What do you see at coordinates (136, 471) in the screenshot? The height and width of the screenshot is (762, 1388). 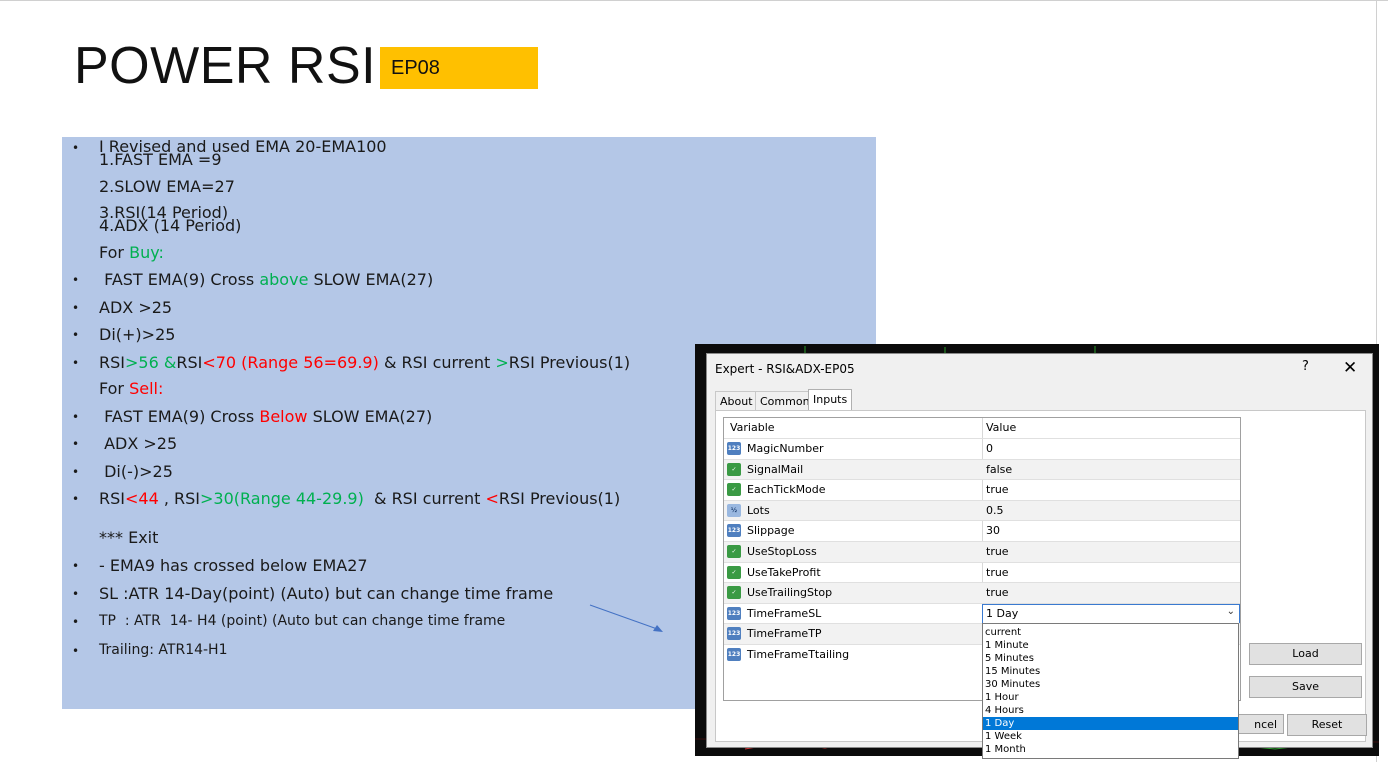 I see `sell-rule-di: Di(-)>25` at bounding box center [136, 471].